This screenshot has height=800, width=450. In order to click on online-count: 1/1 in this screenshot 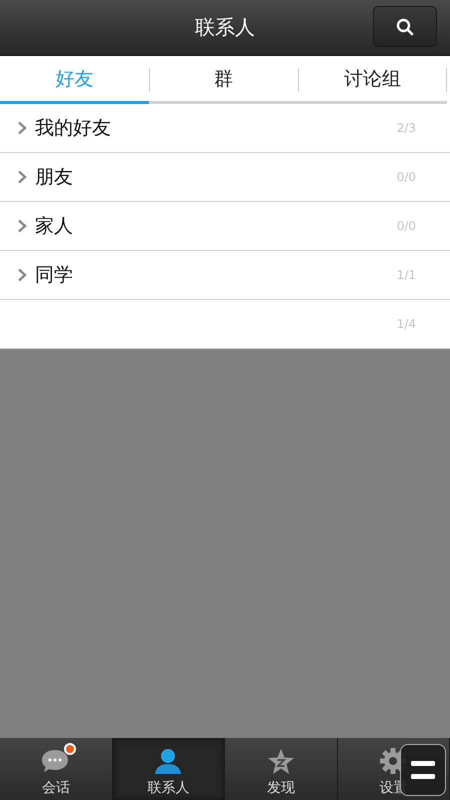, I will do `click(406, 275)`.